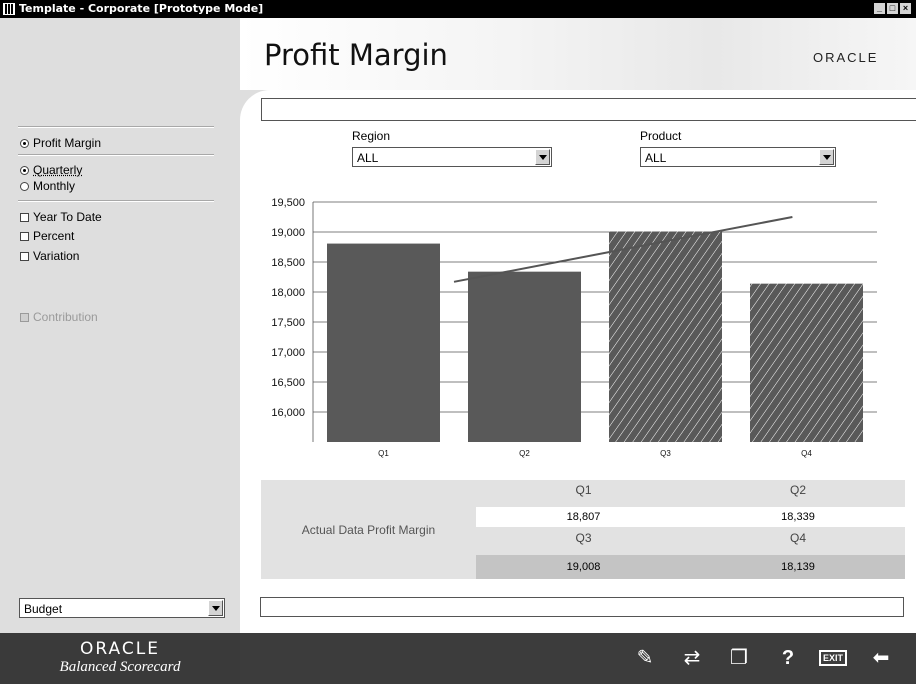 The image size is (916, 684). What do you see at coordinates (879, 8) in the screenshot?
I see `minimize-button: _` at bounding box center [879, 8].